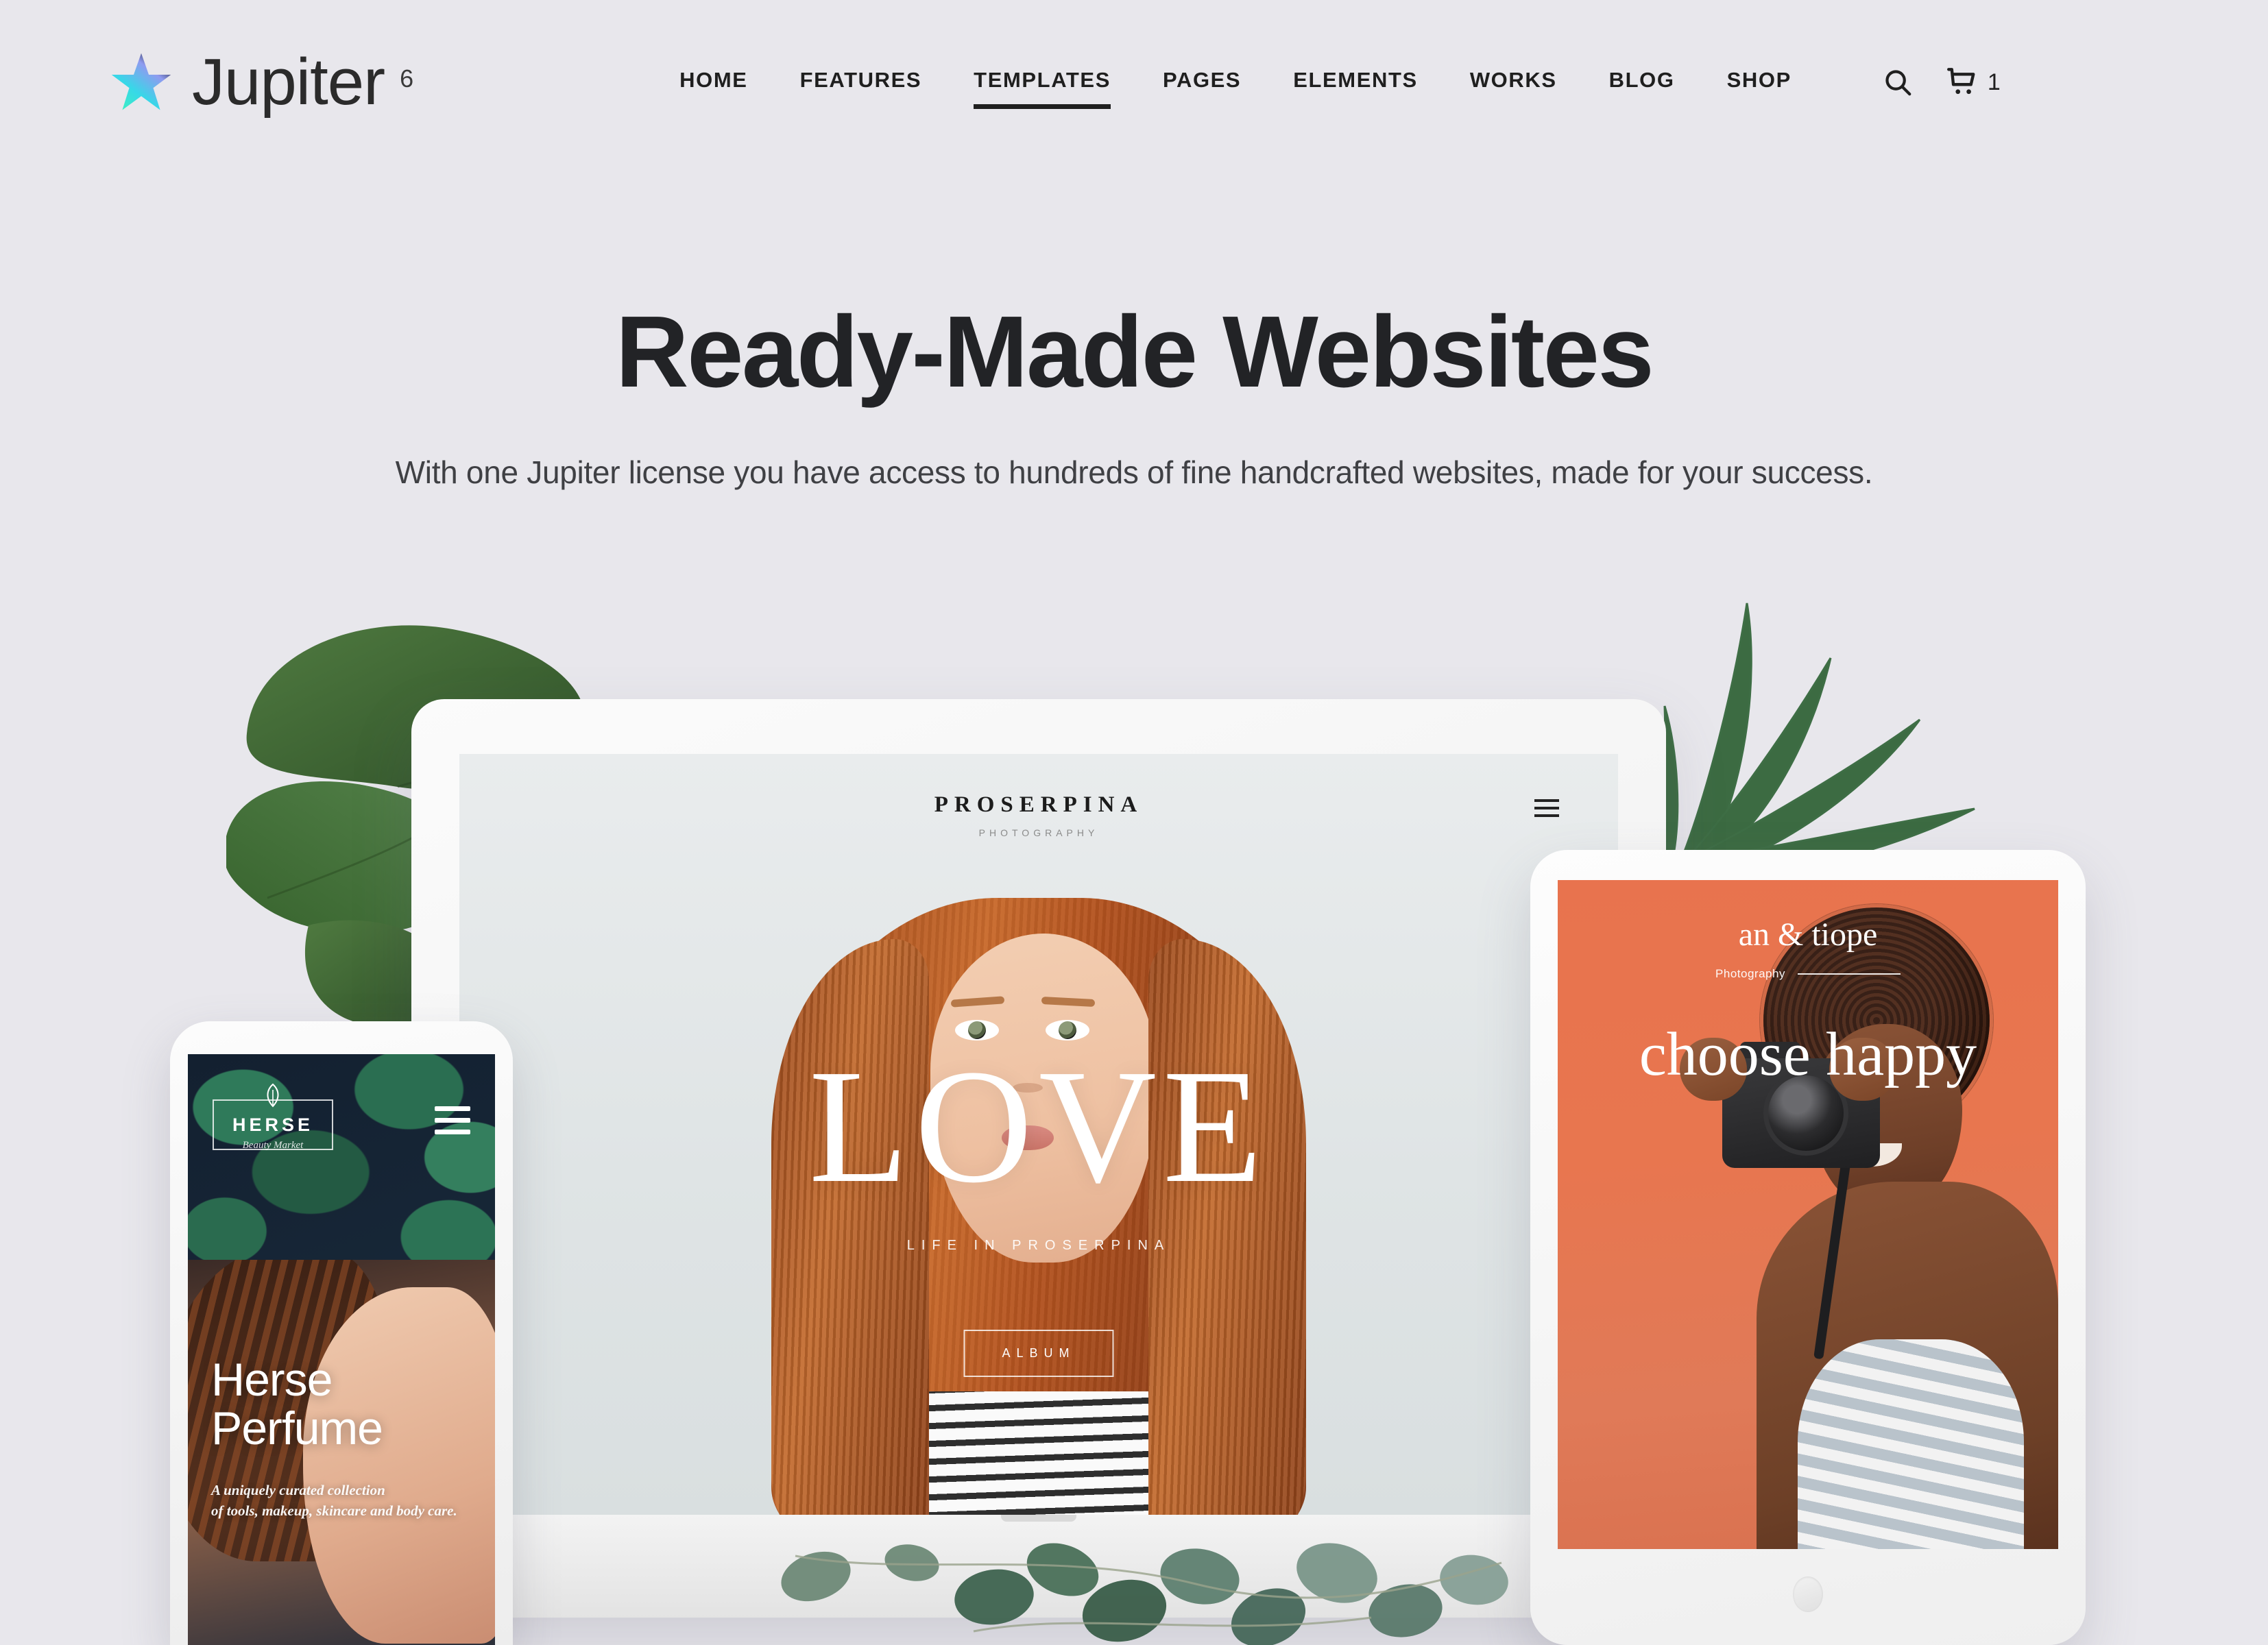 Image resolution: width=2268 pixels, height=1645 pixels. Describe the element at coordinates (1134, 352) in the screenshot. I see `page-title: Ready-Made Websites` at that location.